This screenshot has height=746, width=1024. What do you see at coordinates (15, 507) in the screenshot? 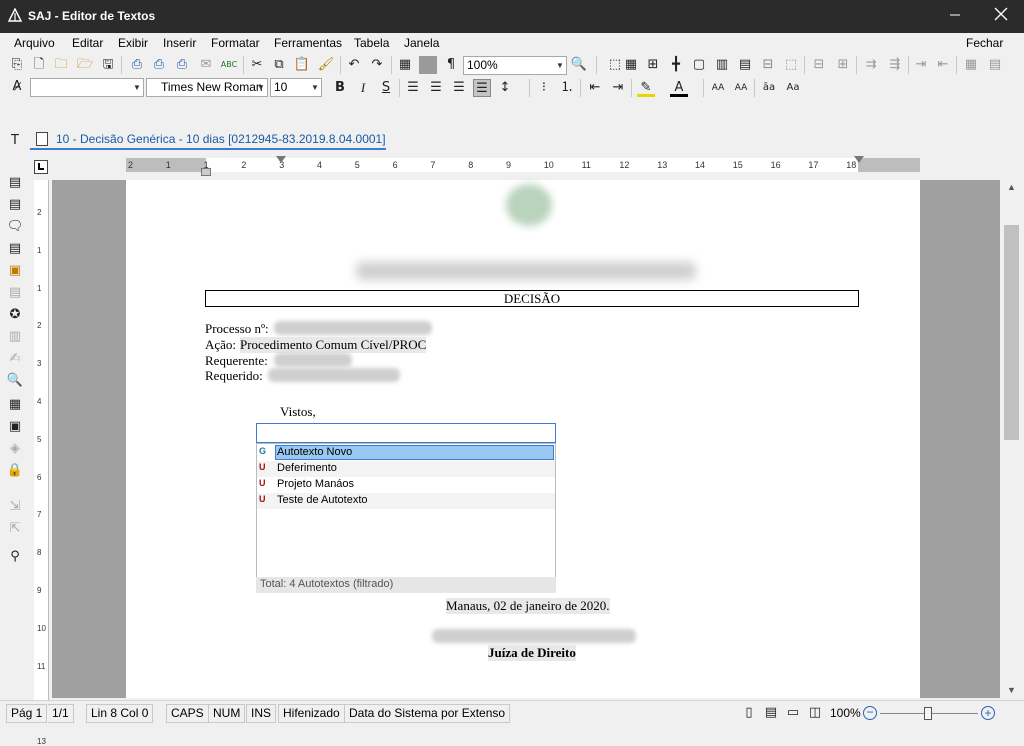
I see `import-icon: ⇲` at bounding box center [15, 507].